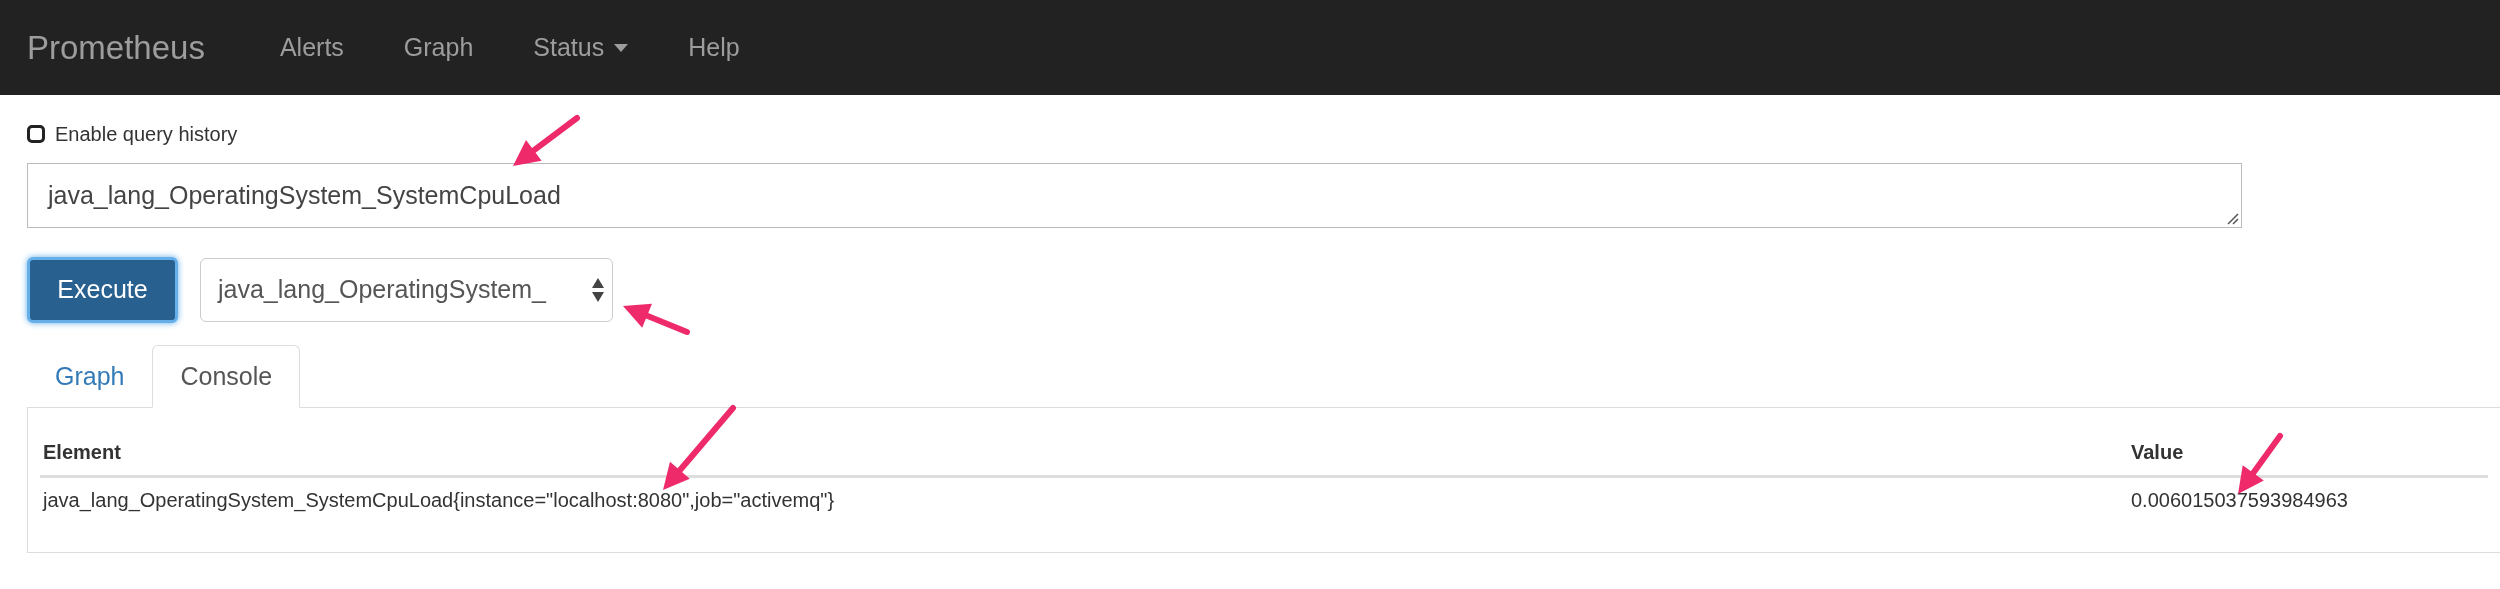  I want to click on nav-link: Help, so click(714, 47).